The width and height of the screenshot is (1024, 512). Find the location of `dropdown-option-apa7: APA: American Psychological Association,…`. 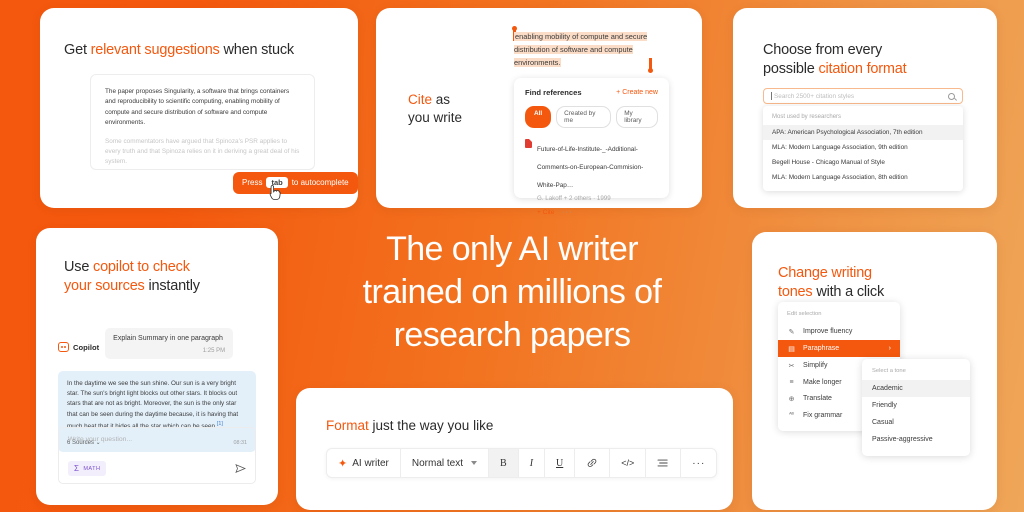

dropdown-option-apa7: APA: American Psychological Association,… is located at coordinates (863, 132).